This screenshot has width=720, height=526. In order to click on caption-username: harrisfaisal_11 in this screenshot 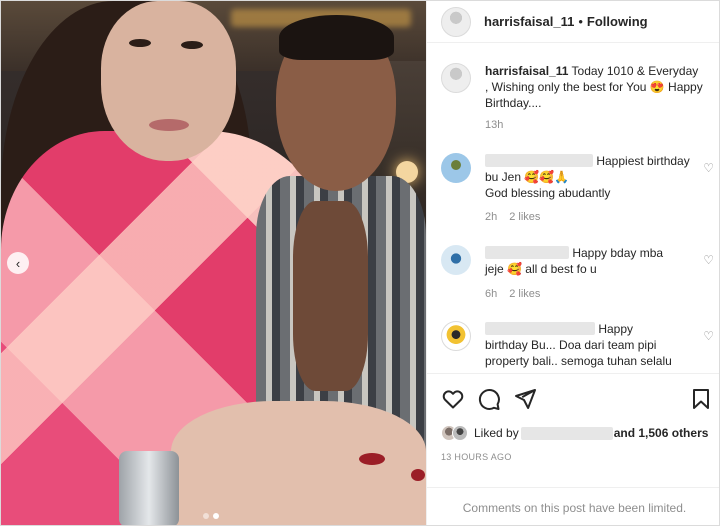, I will do `click(526, 71)`.